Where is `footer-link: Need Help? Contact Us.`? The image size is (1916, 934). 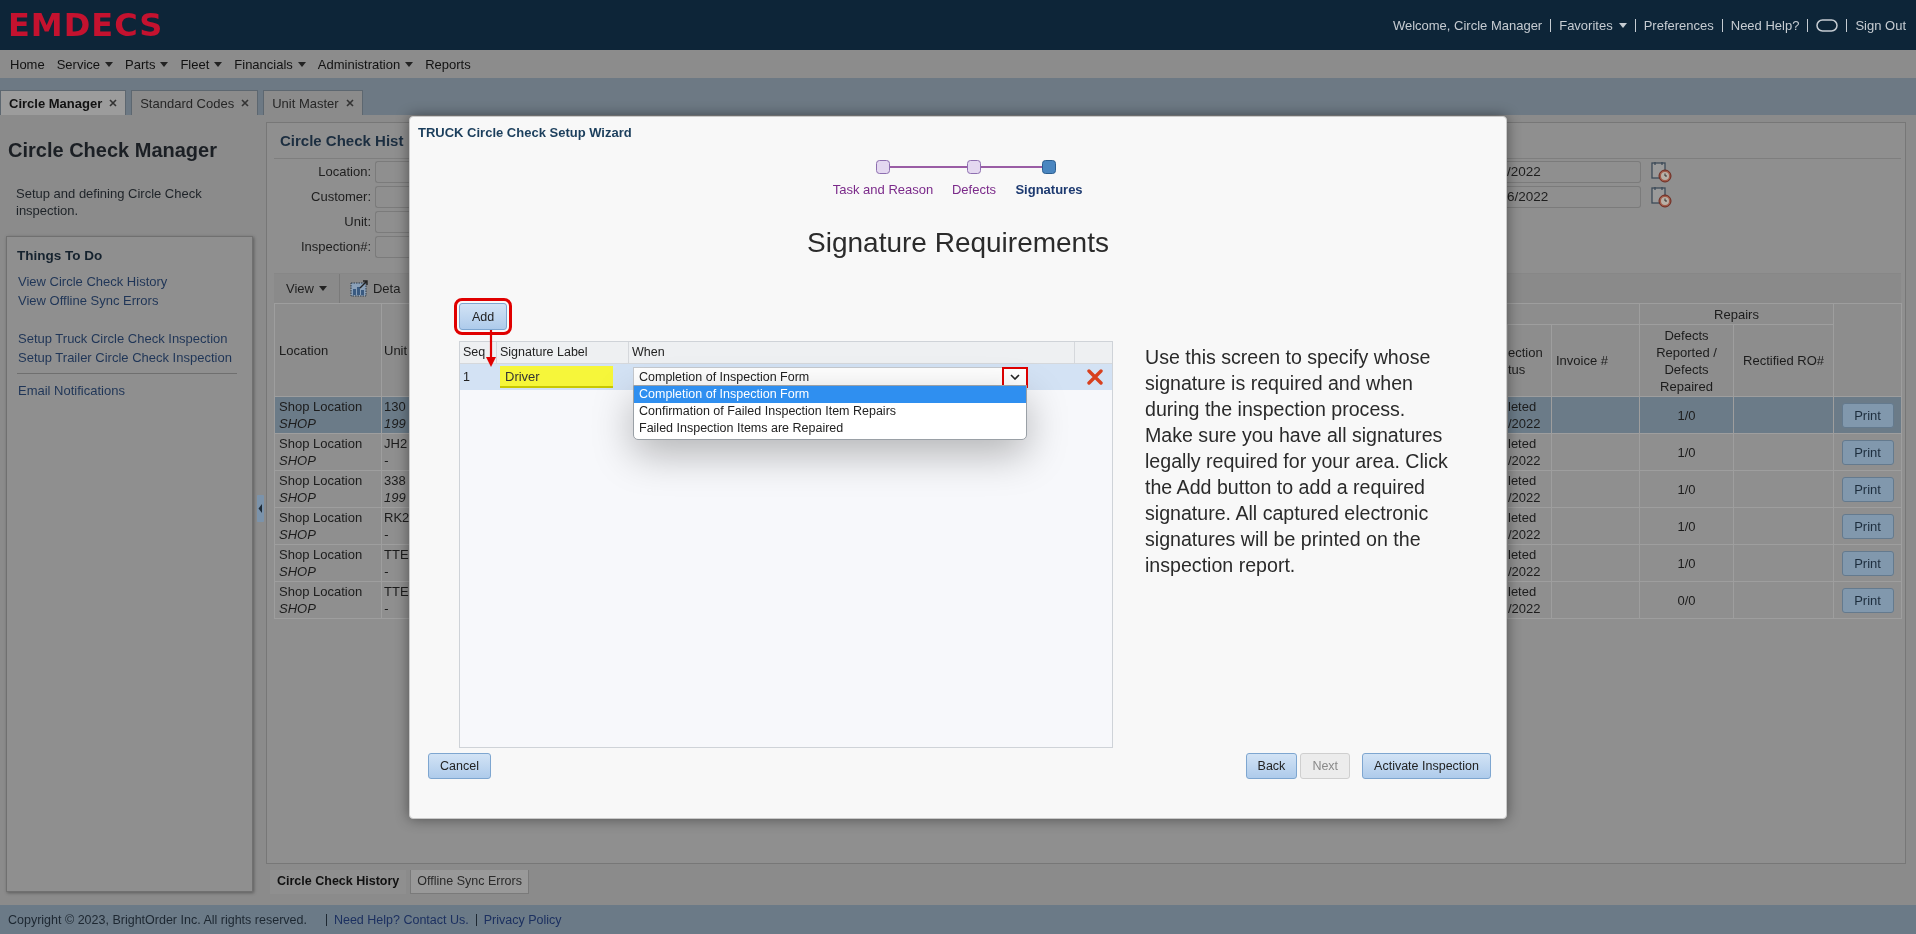 footer-link: Need Help? Contact Us. is located at coordinates (401, 919).